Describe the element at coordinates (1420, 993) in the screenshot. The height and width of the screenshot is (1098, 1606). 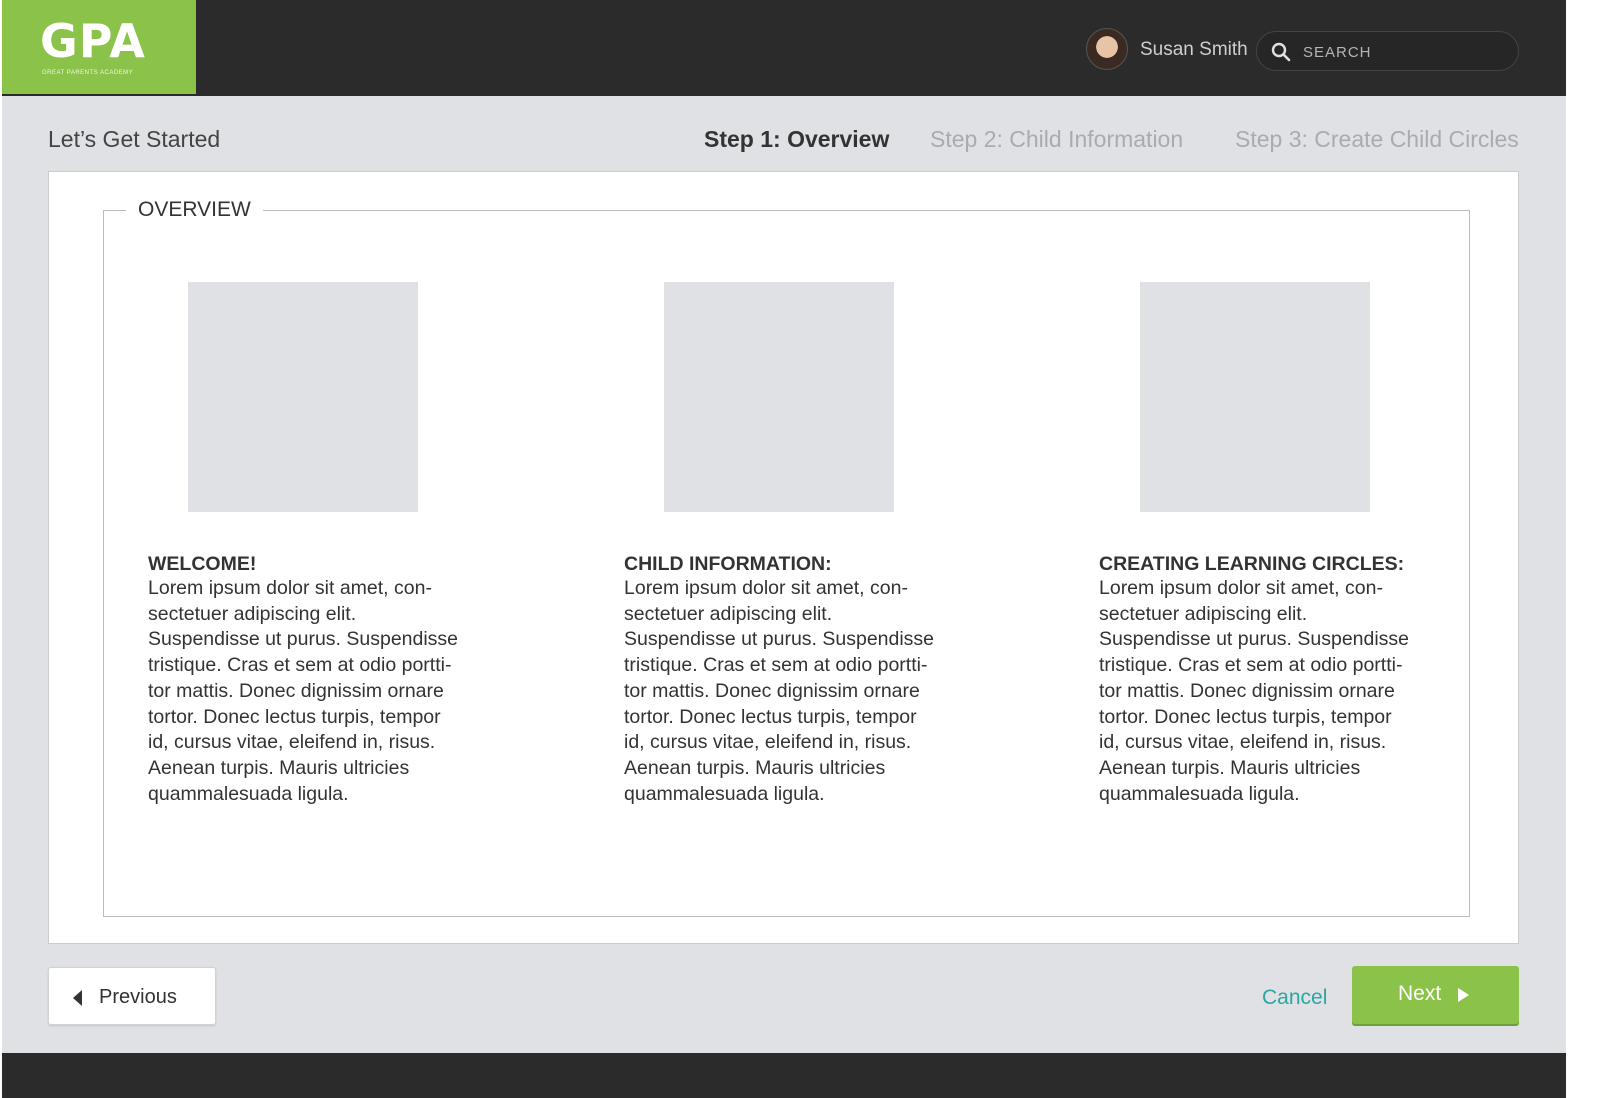
I see `next-button-label: Next` at that location.